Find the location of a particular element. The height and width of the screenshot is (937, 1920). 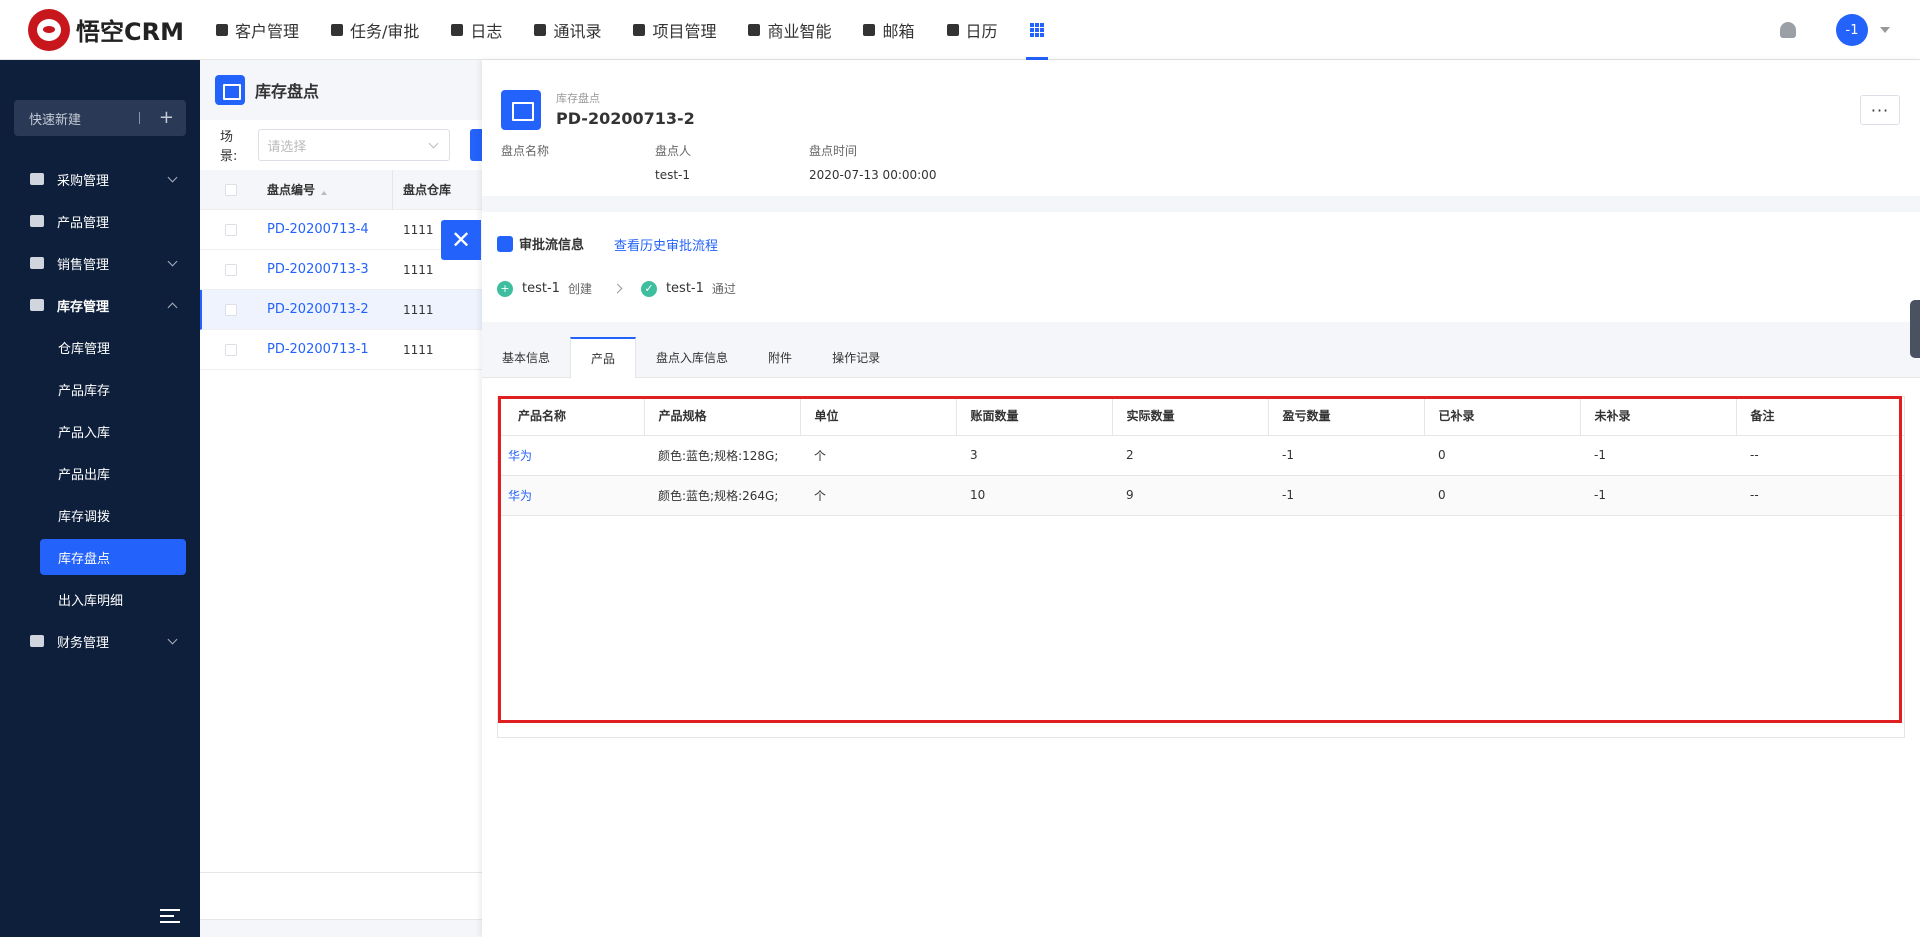

sidebar-item-finance: 财务管理 is located at coordinates (100, 641).